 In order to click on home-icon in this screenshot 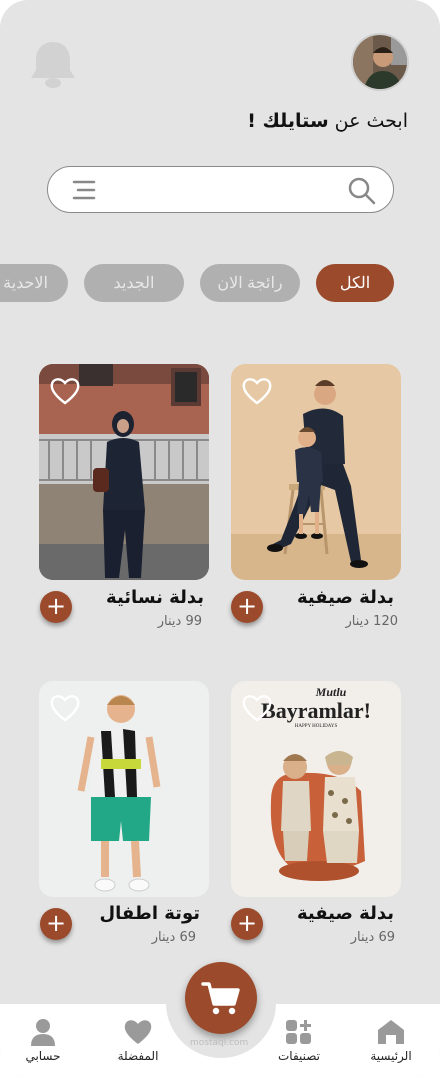, I will do `click(391, 1032)`.